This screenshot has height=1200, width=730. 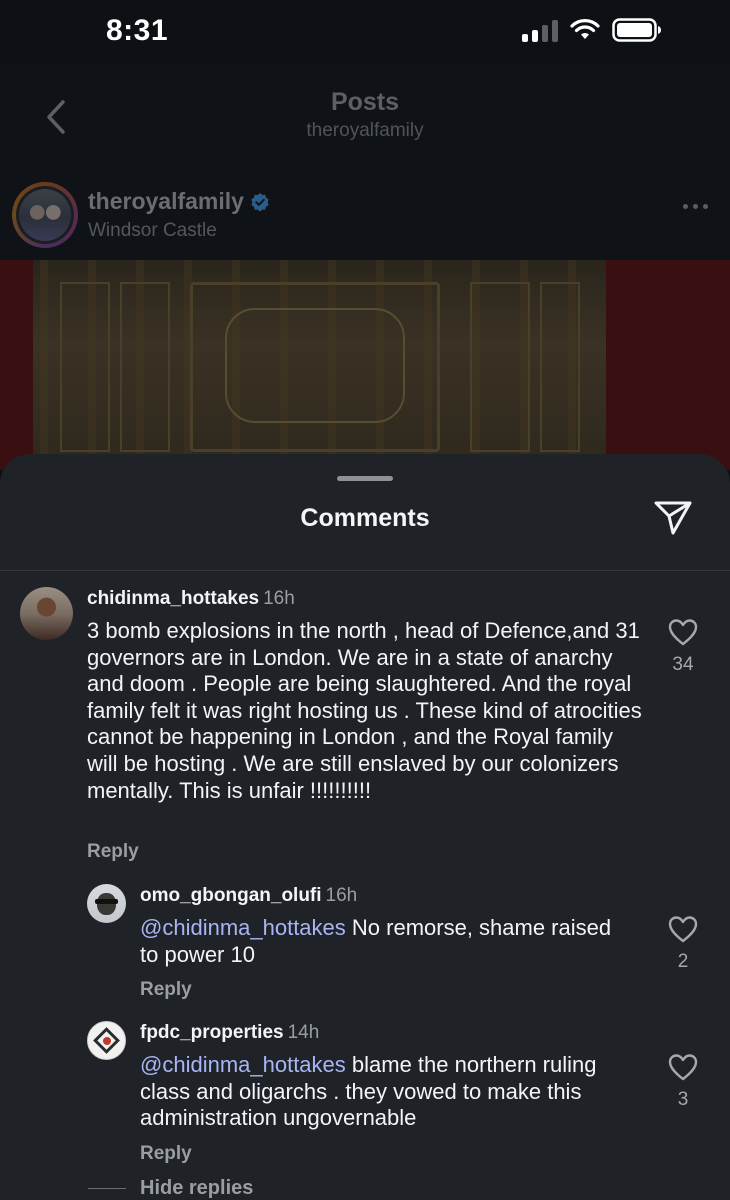 I want to click on like-button: 2, so click(x=683, y=944).